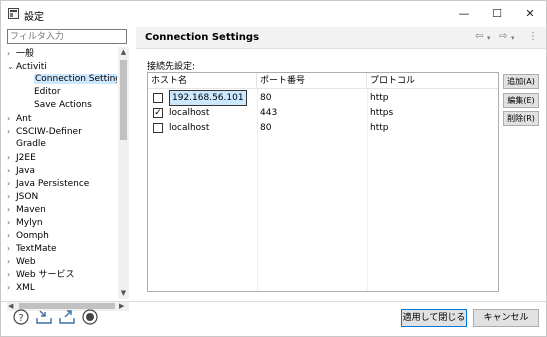  What do you see at coordinates (58, 105) in the screenshot?
I see `tree-item: Save Actions` at bounding box center [58, 105].